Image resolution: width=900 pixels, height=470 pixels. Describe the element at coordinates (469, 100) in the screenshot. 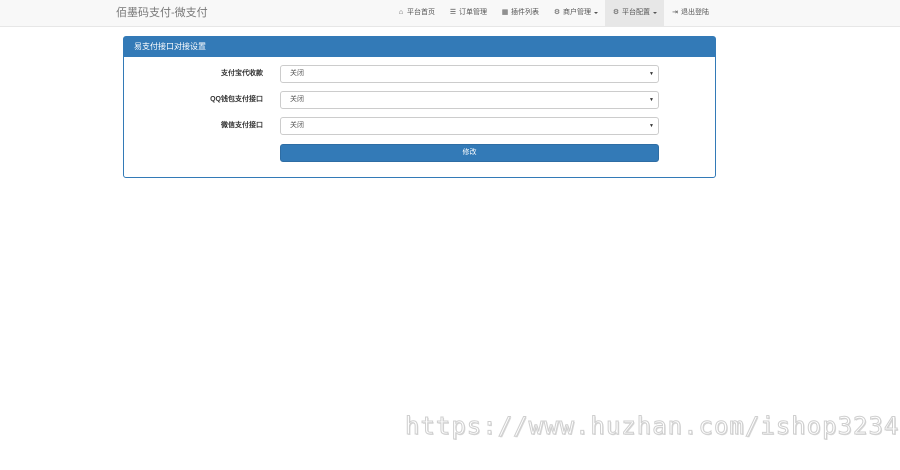

I see `qqpay-select: 关闭 ▼` at that location.